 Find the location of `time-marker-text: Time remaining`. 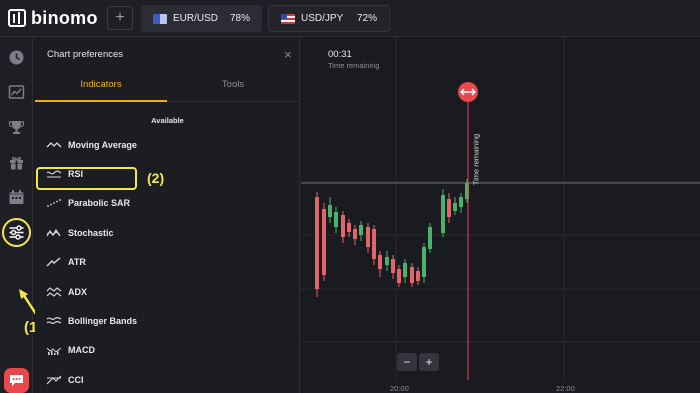

time-marker-text: Time remaining is located at coordinates (476, 159).